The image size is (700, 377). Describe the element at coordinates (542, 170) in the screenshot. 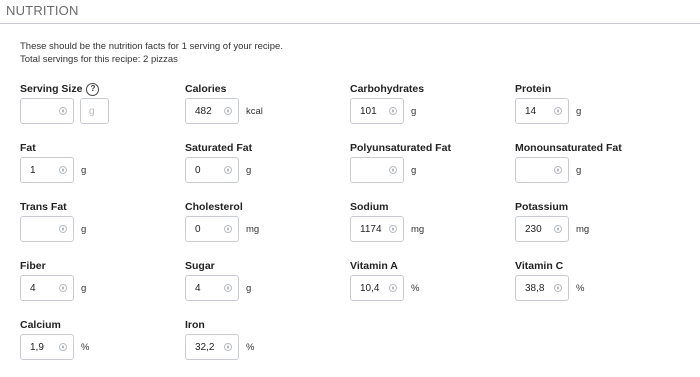

I see `monounsaturated-fat-input` at that location.